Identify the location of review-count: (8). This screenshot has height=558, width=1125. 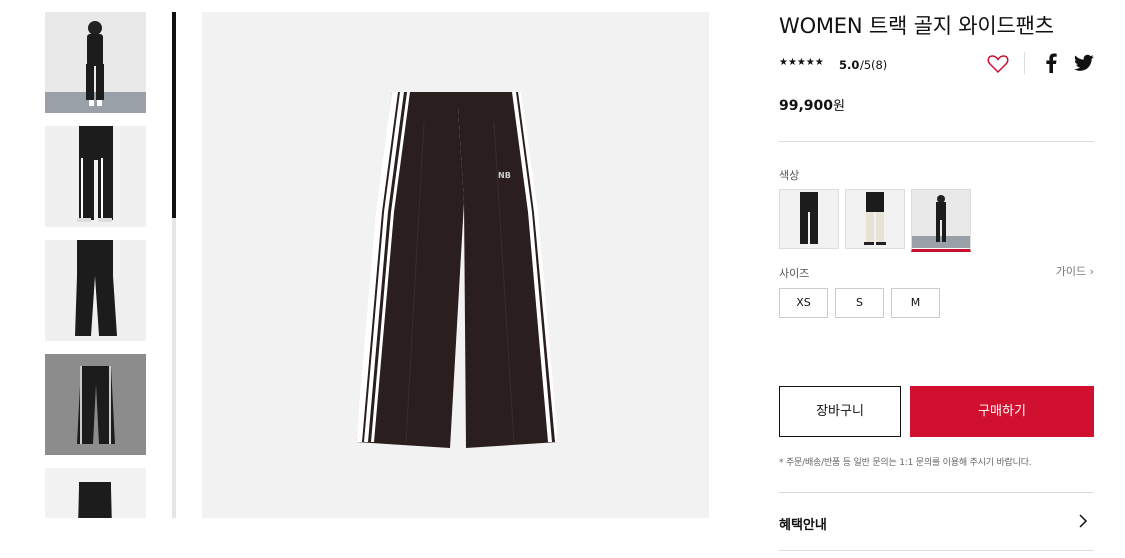
(879, 65).